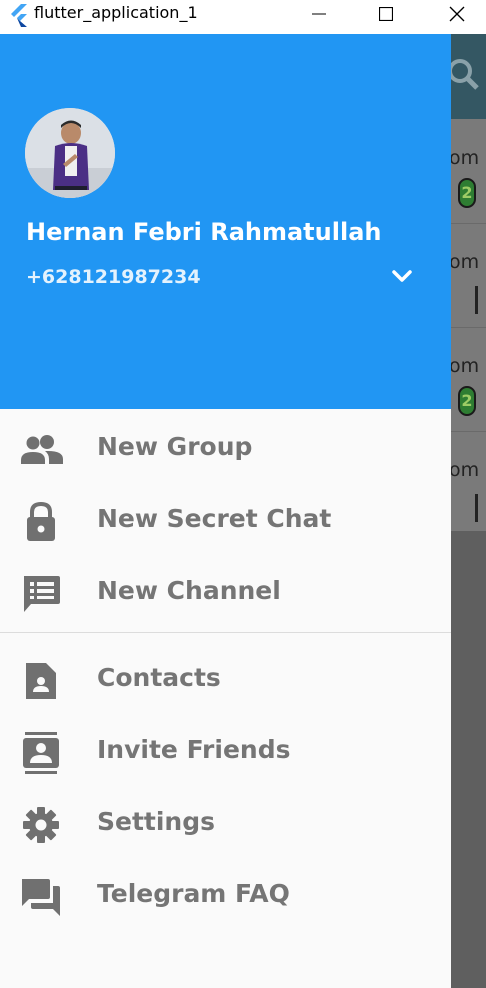 This screenshot has height=988, width=486. What do you see at coordinates (113, 277) in the screenshot?
I see `user-phone: +628121987234` at bounding box center [113, 277].